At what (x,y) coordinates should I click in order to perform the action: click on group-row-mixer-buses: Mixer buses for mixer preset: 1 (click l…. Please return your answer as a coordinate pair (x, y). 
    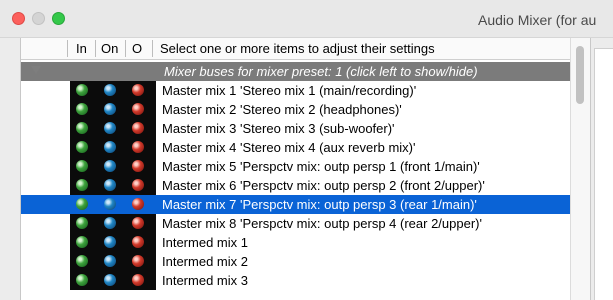
    Looking at the image, I should click on (295, 71).